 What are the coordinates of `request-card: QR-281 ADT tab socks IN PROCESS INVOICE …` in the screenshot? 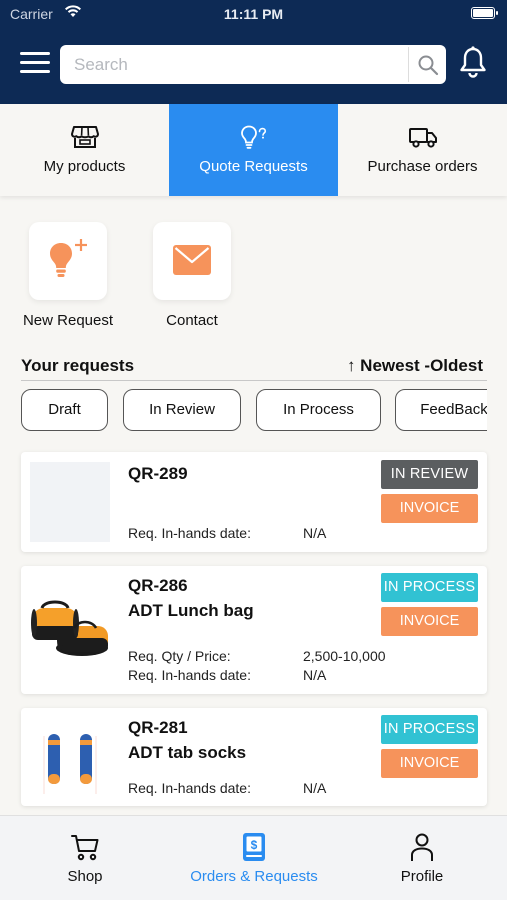 It's located at (254, 757).